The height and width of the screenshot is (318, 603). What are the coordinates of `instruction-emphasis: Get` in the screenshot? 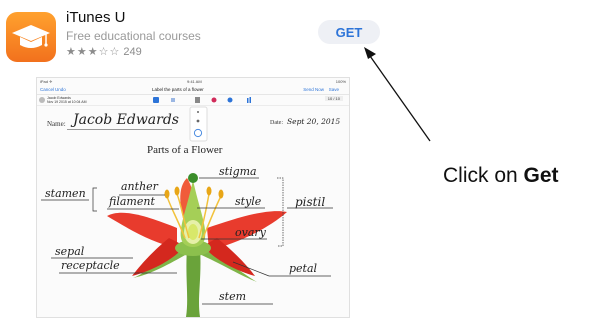 It's located at (541, 175).